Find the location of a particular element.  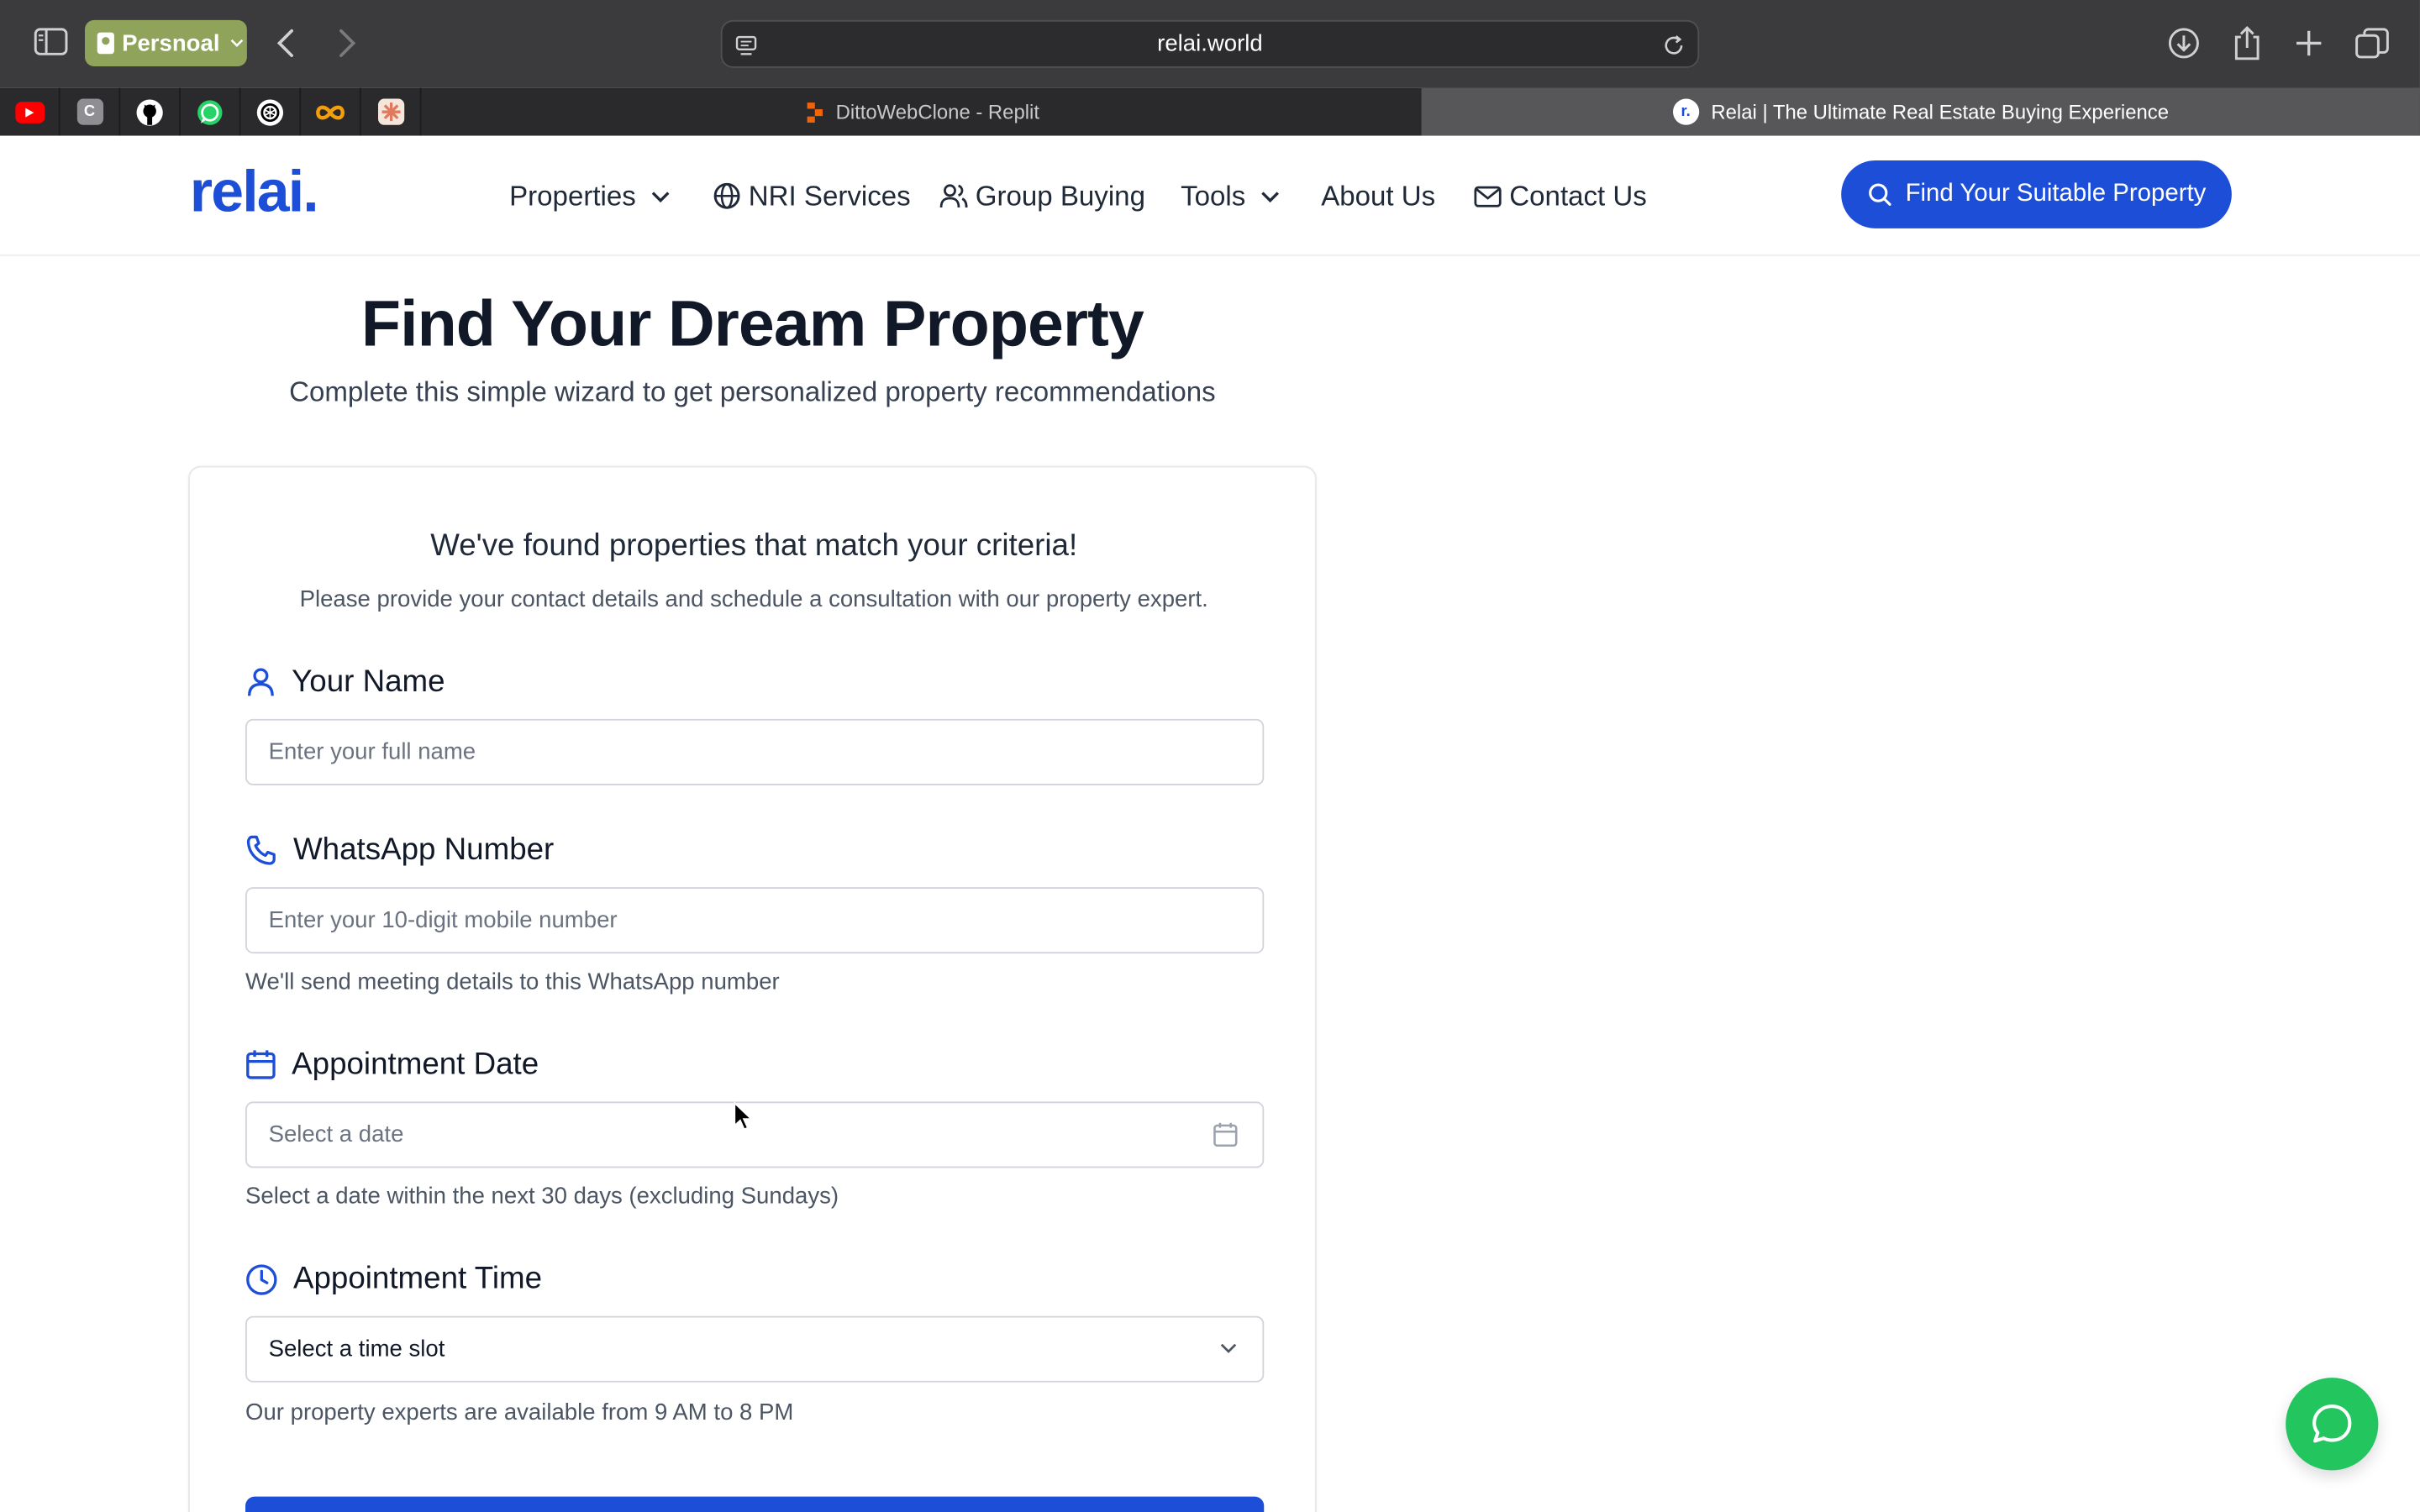

name-input: Enter your full name is located at coordinates (755, 751).